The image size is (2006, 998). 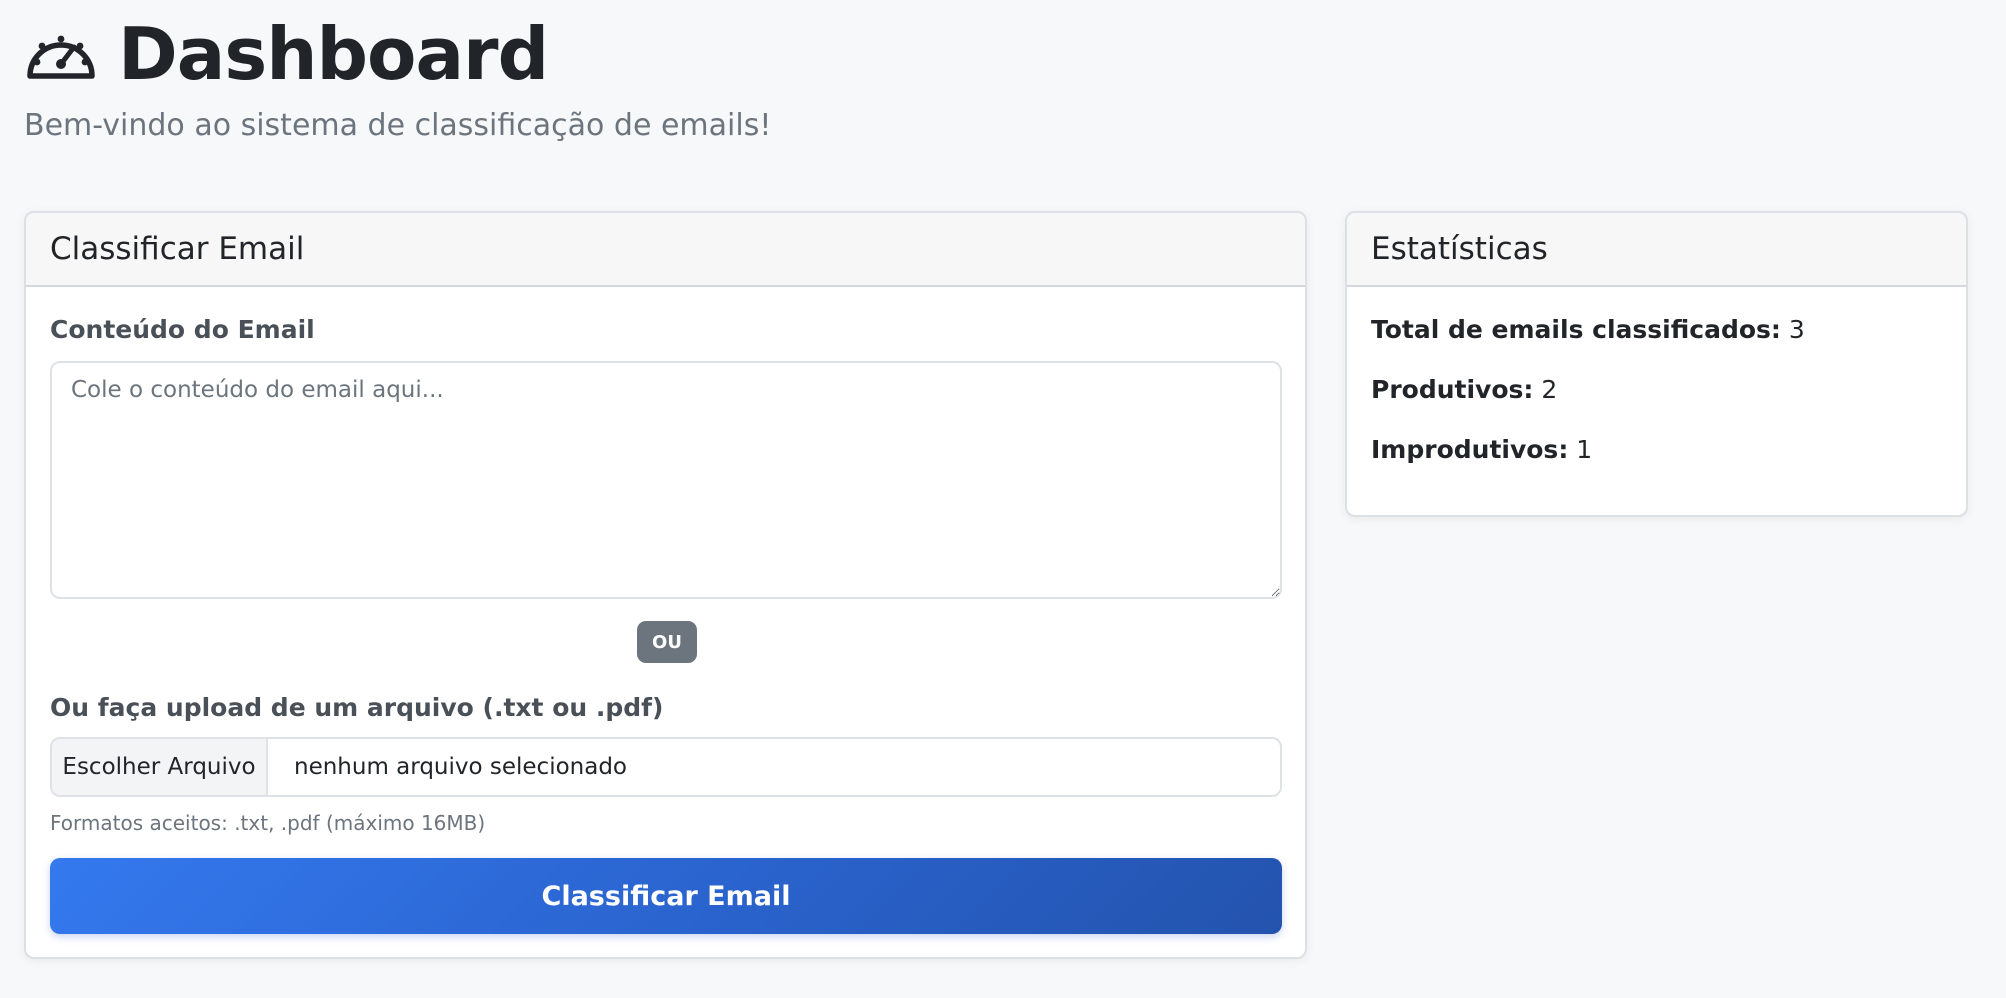 I want to click on stat-total-value: 3, so click(x=1796, y=329).